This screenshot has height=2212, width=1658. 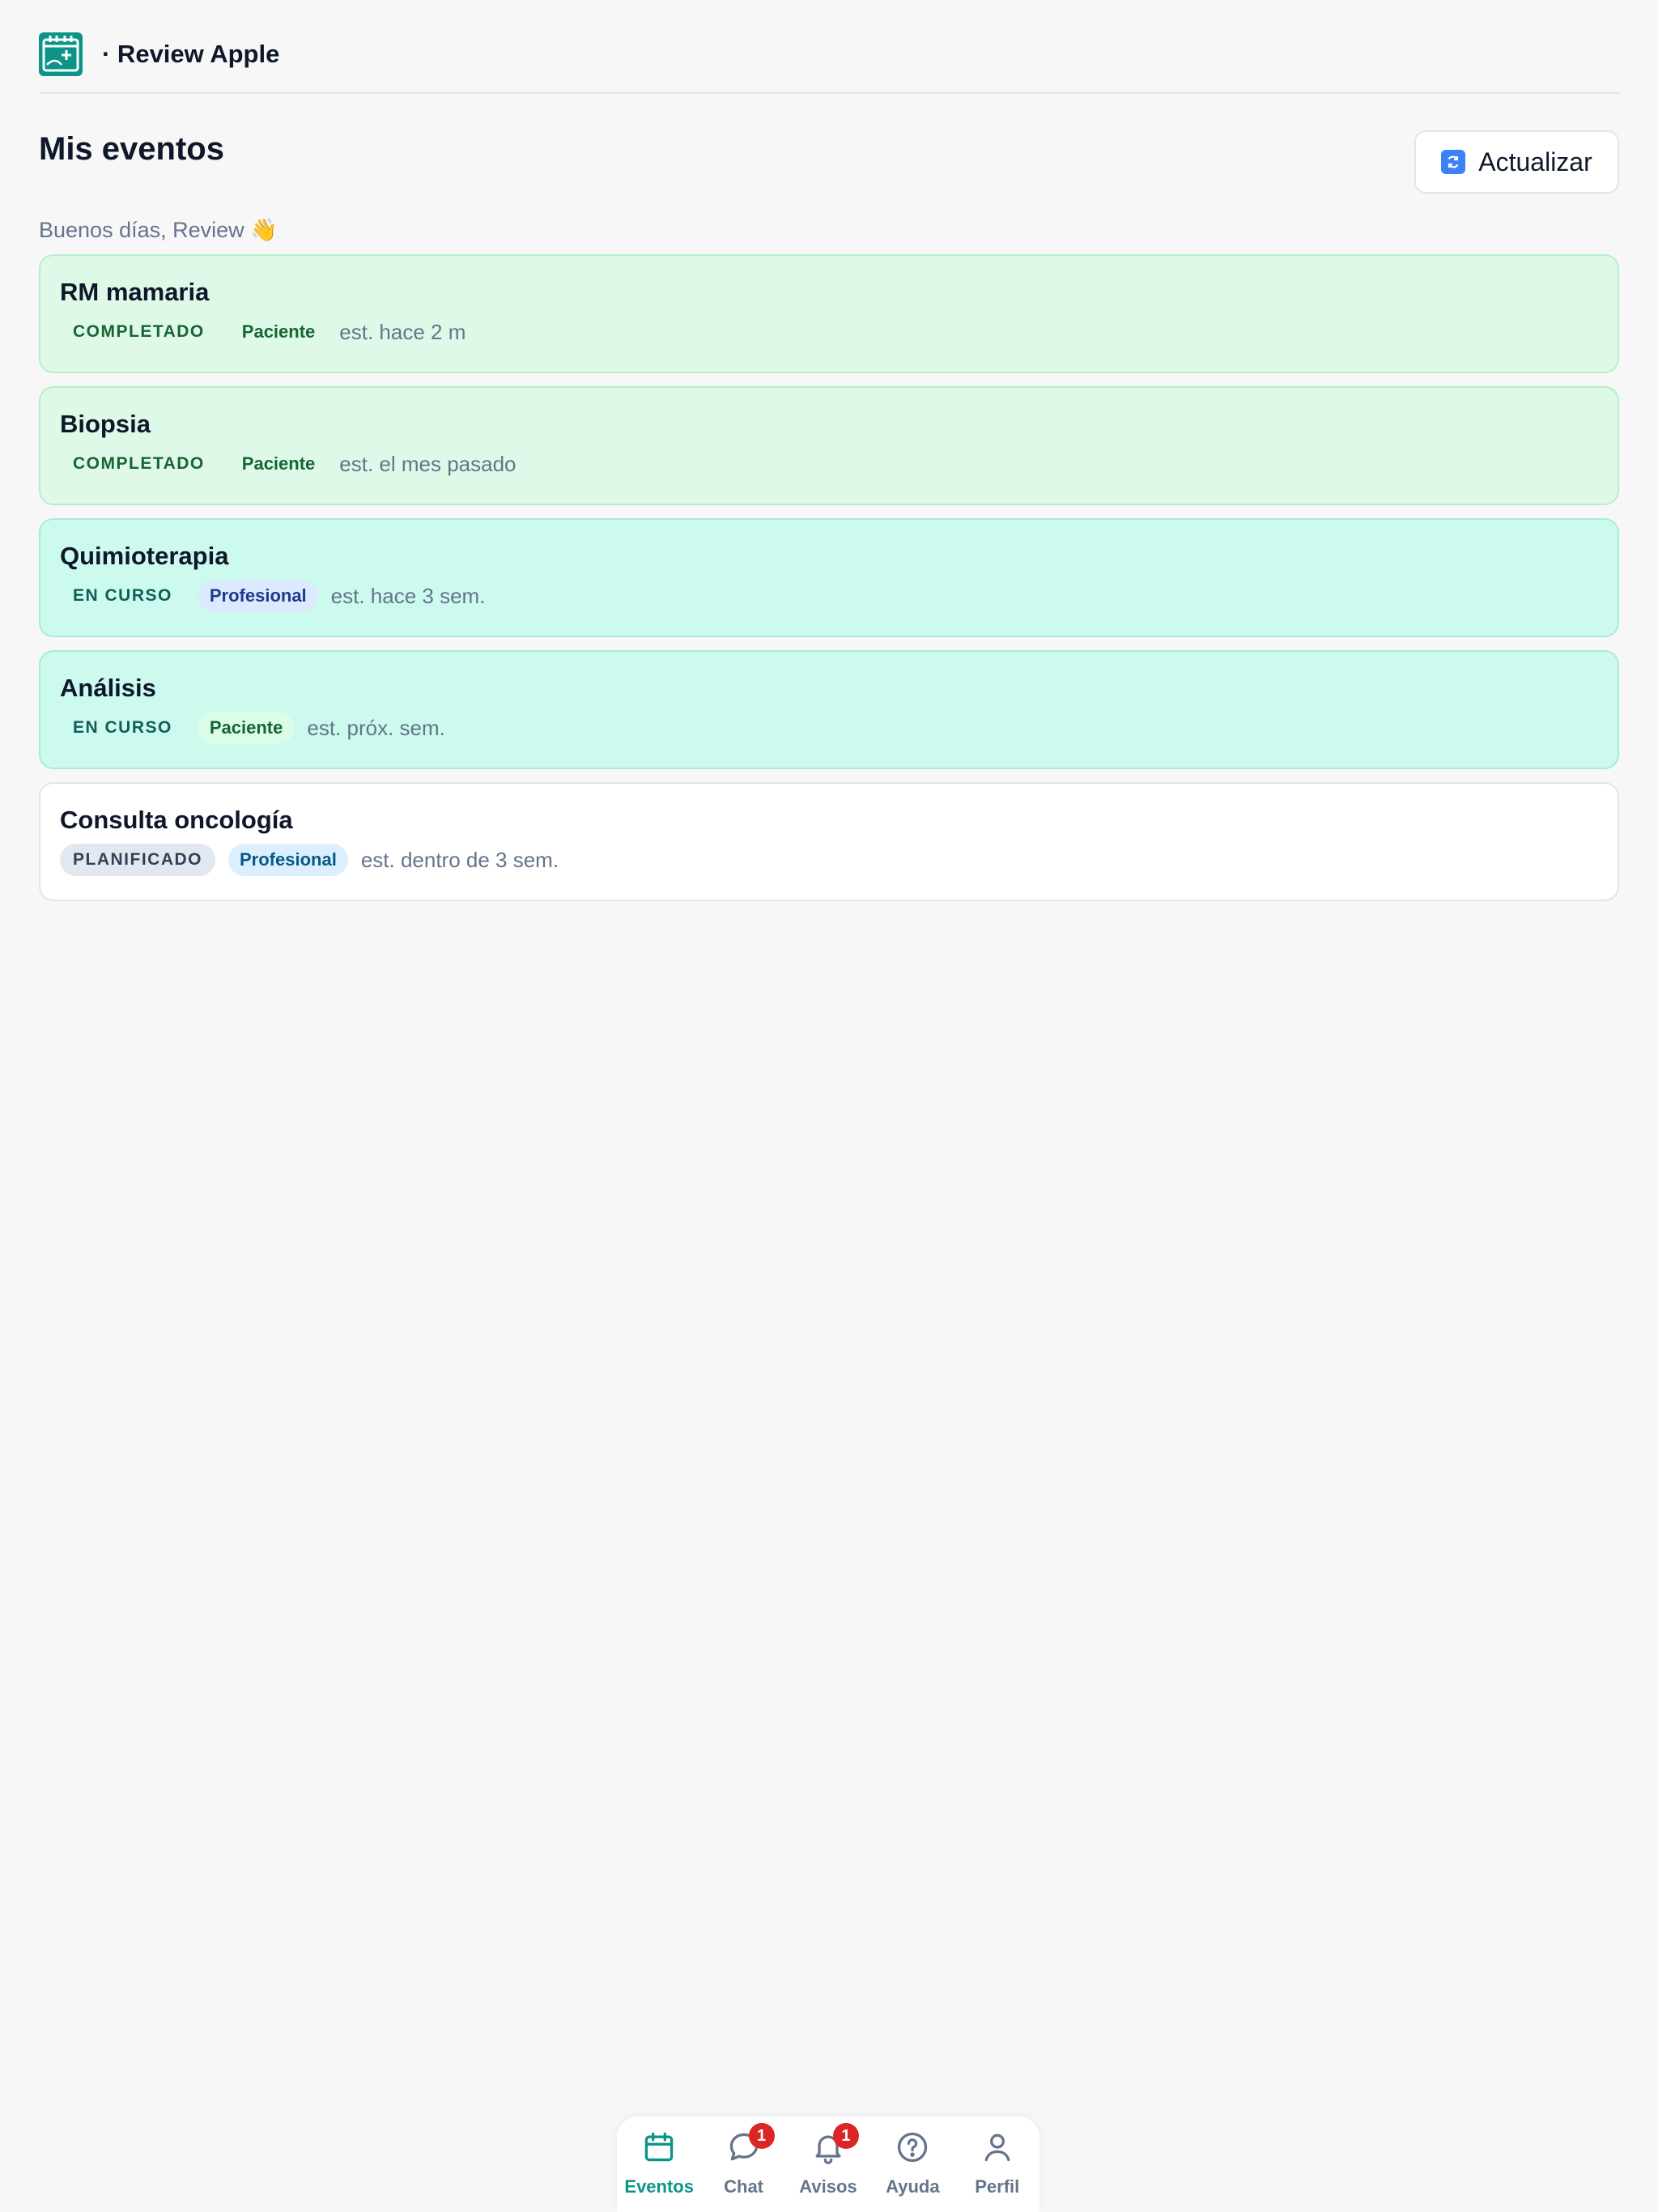 What do you see at coordinates (829, 728) in the screenshot?
I see `event-meta: EN CURSO Paciente est. próx. sem.` at bounding box center [829, 728].